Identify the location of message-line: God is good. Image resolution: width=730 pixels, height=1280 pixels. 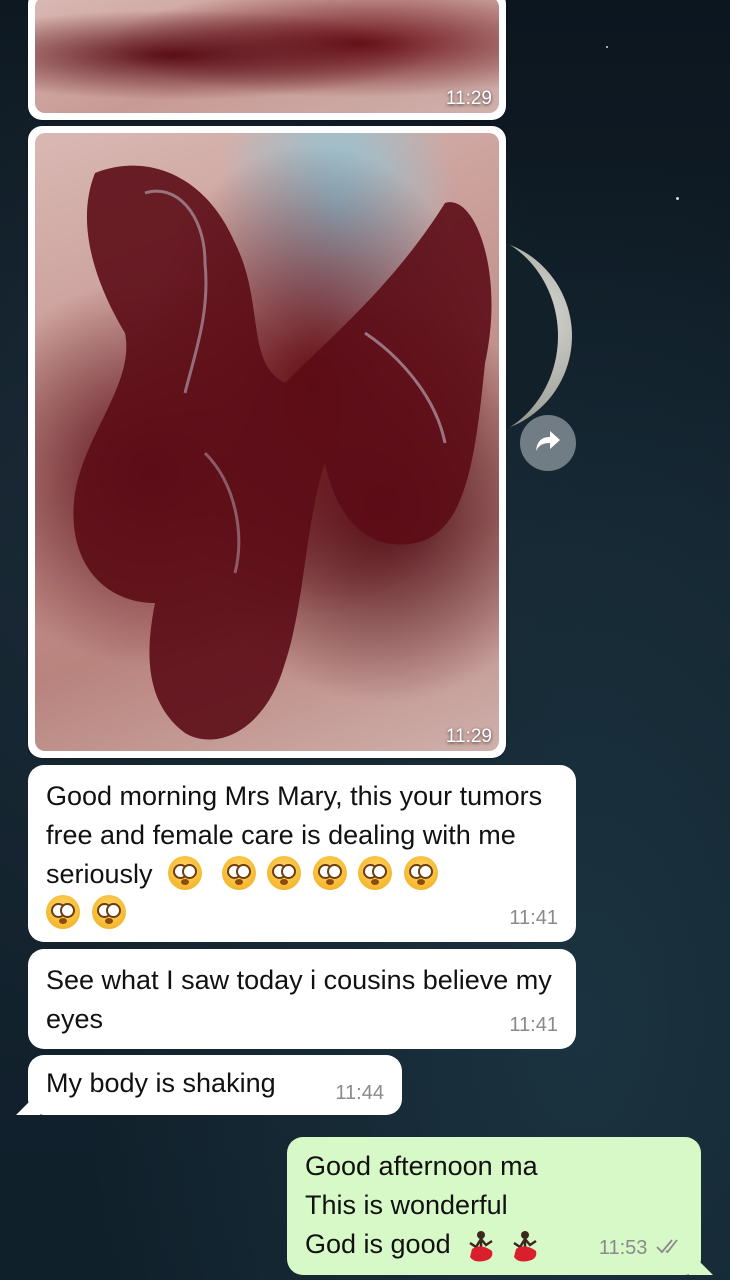
(378, 1244).